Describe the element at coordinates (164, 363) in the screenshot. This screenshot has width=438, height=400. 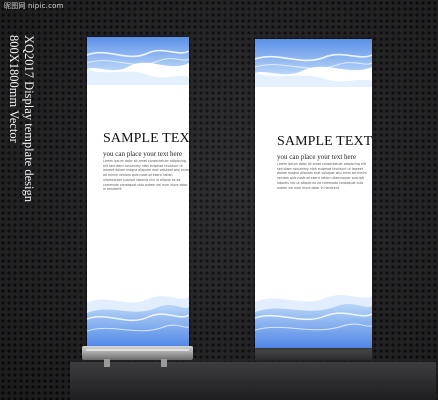
I see `banner-stand-foot-right` at that location.